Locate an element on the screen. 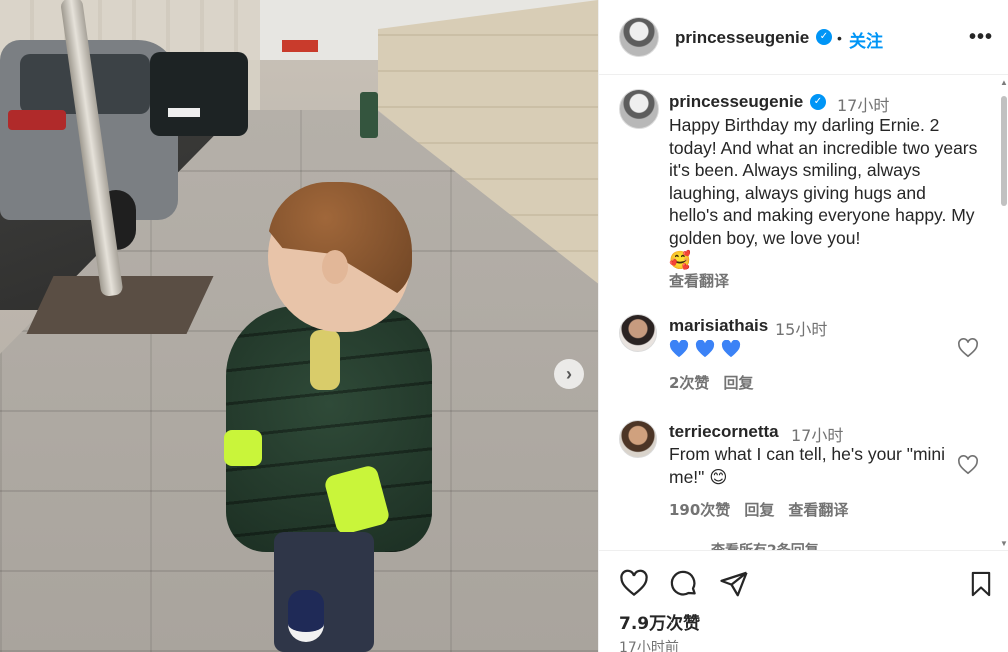 The height and width of the screenshot is (652, 1008). scroll-down-arrow-icon: ▼ is located at coordinates (1004, 543).